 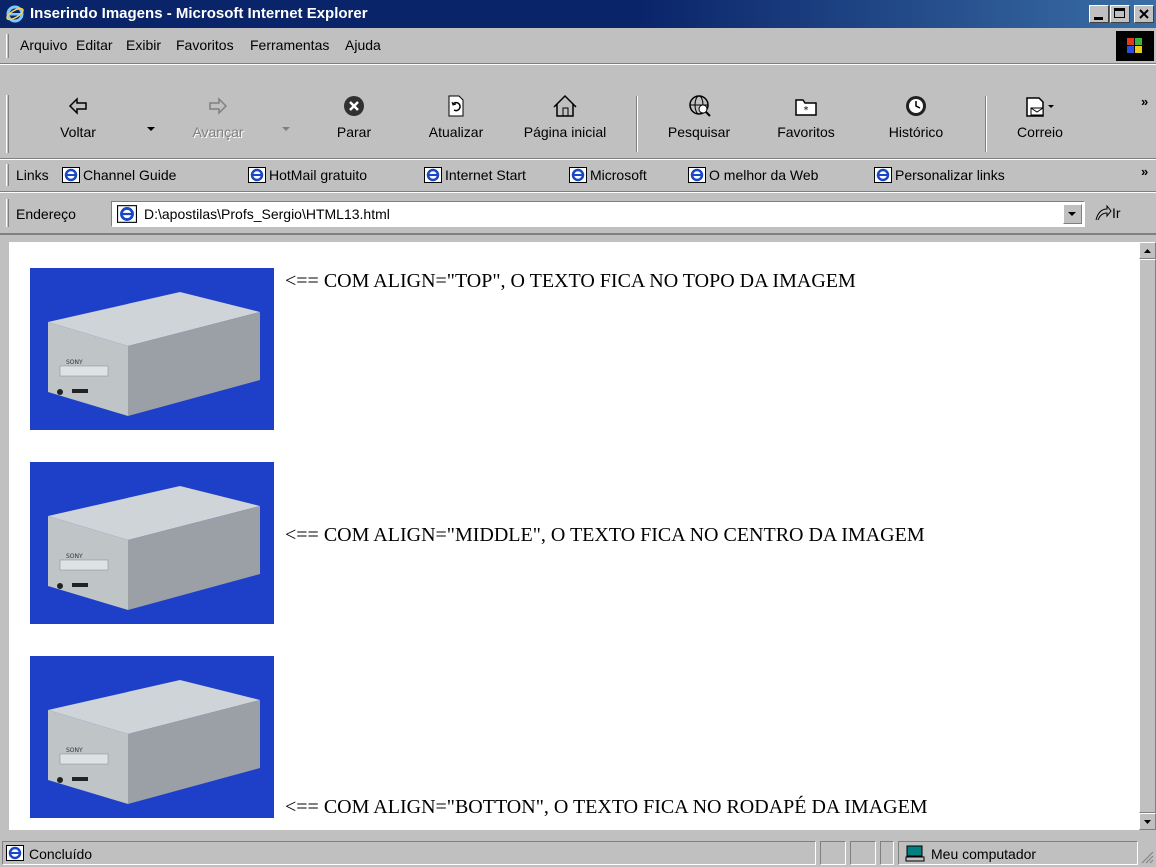 I want to click on close-icon, so click(x=1144, y=14).